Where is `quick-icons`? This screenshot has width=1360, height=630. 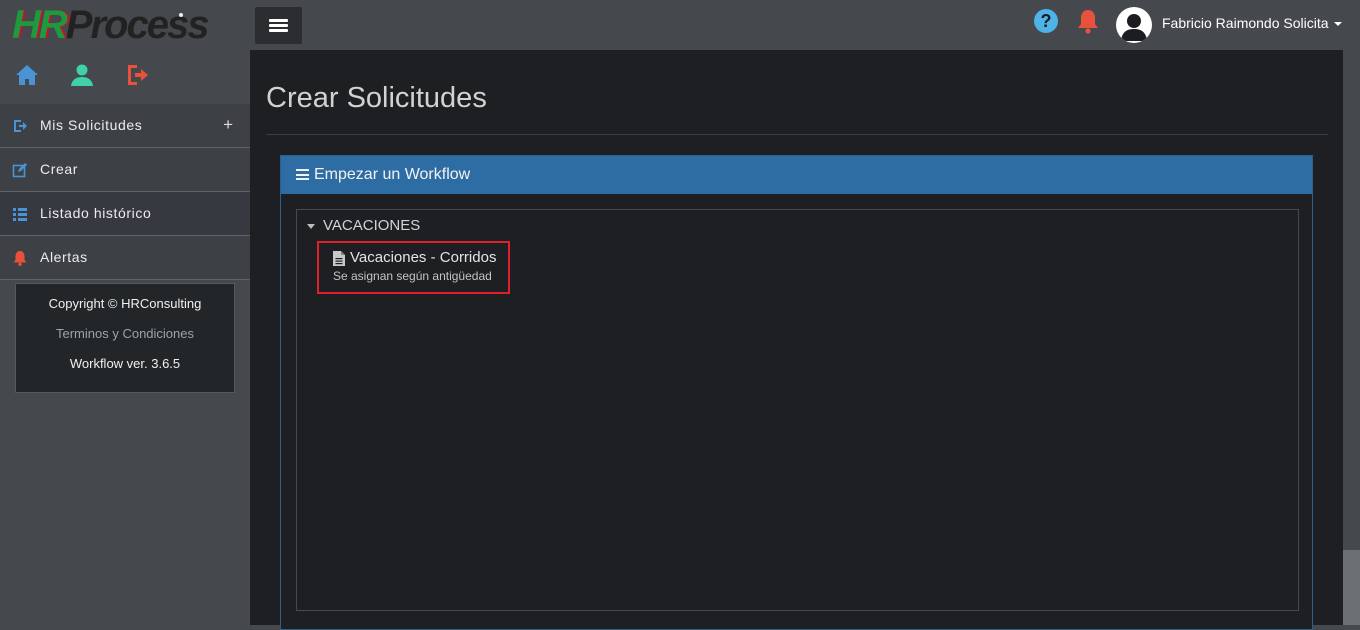 quick-icons is located at coordinates (125, 77).